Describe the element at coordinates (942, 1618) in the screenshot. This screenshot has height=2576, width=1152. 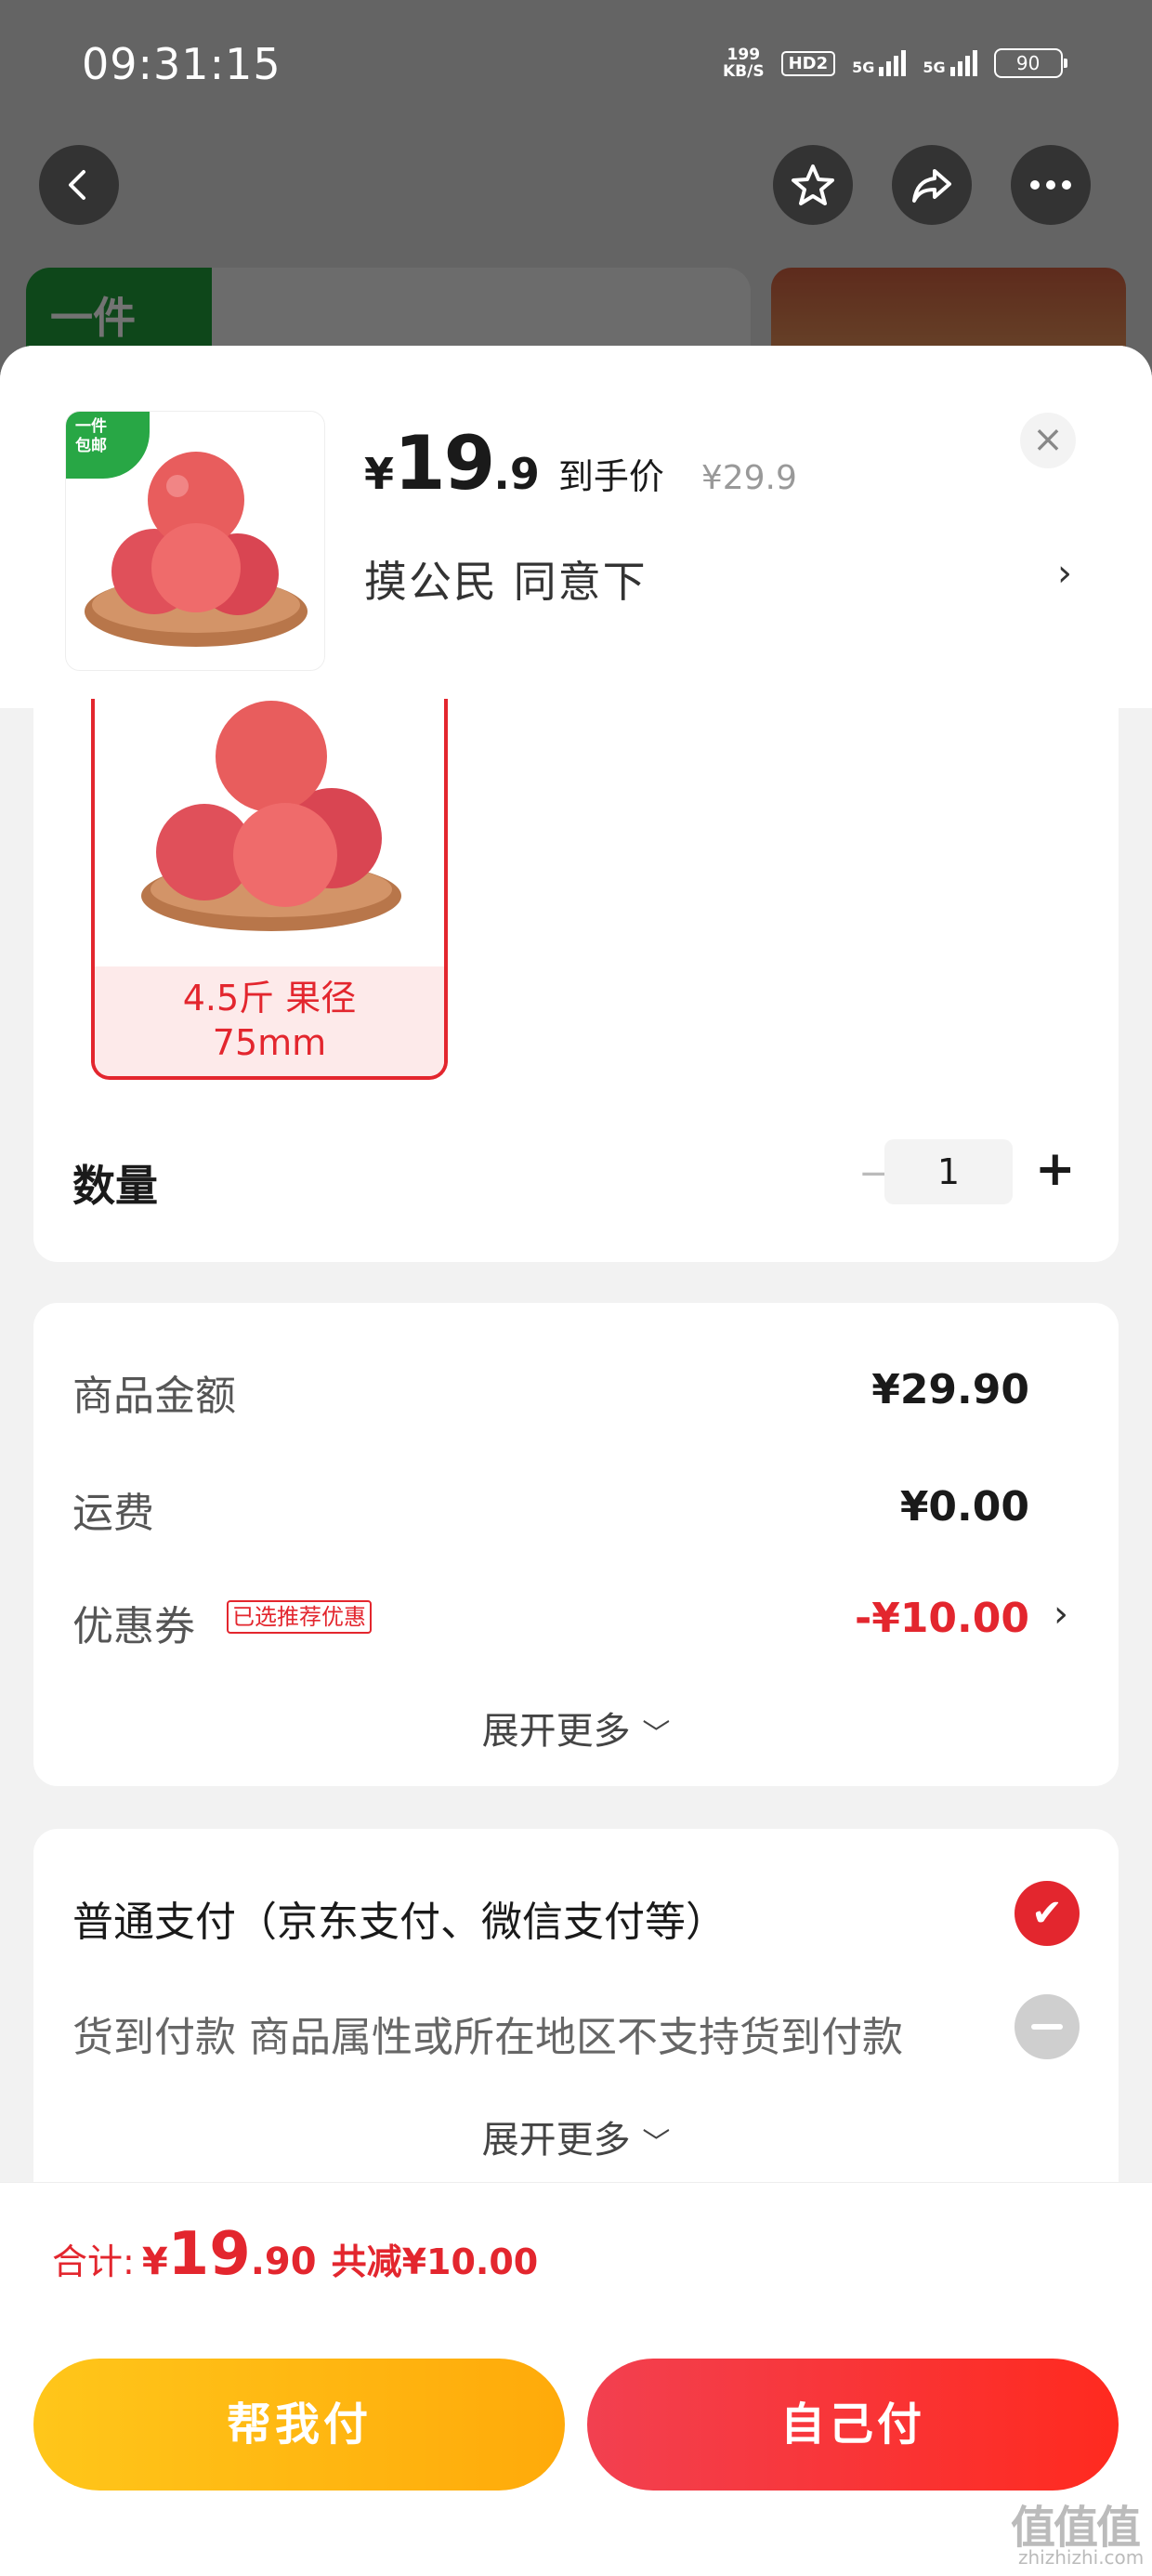
I see `coupon-value: -¥10.00` at that location.